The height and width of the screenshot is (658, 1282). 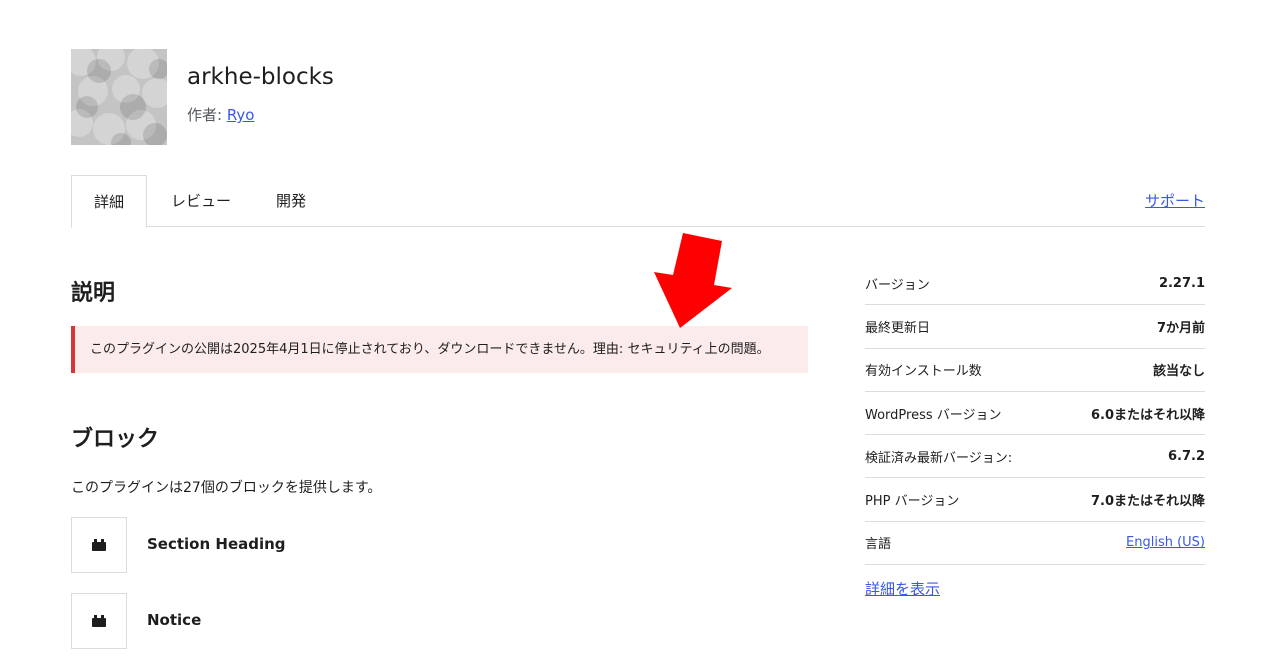 What do you see at coordinates (93, 293) in the screenshot?
I see `description-heading: 説明` at bounding box center [93, 293].